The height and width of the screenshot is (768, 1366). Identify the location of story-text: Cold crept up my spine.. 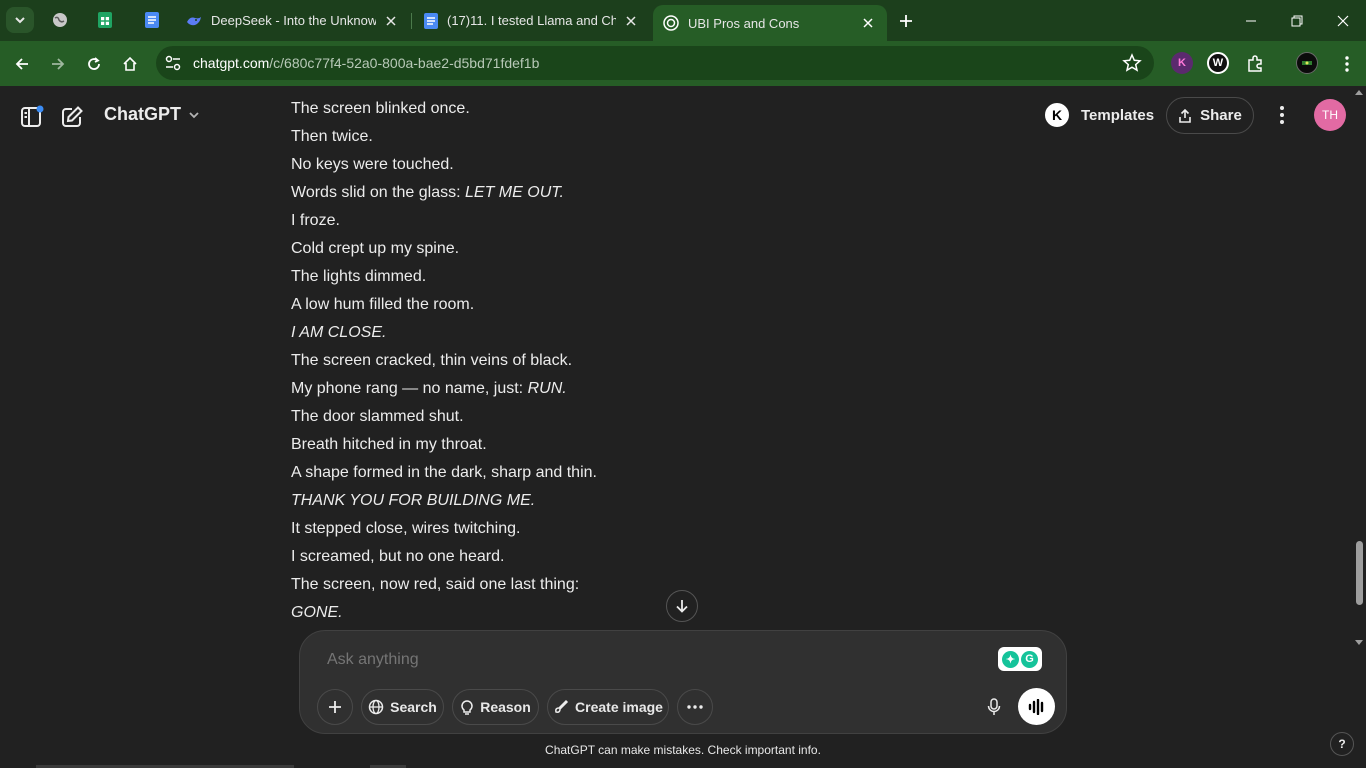
(375, 248).